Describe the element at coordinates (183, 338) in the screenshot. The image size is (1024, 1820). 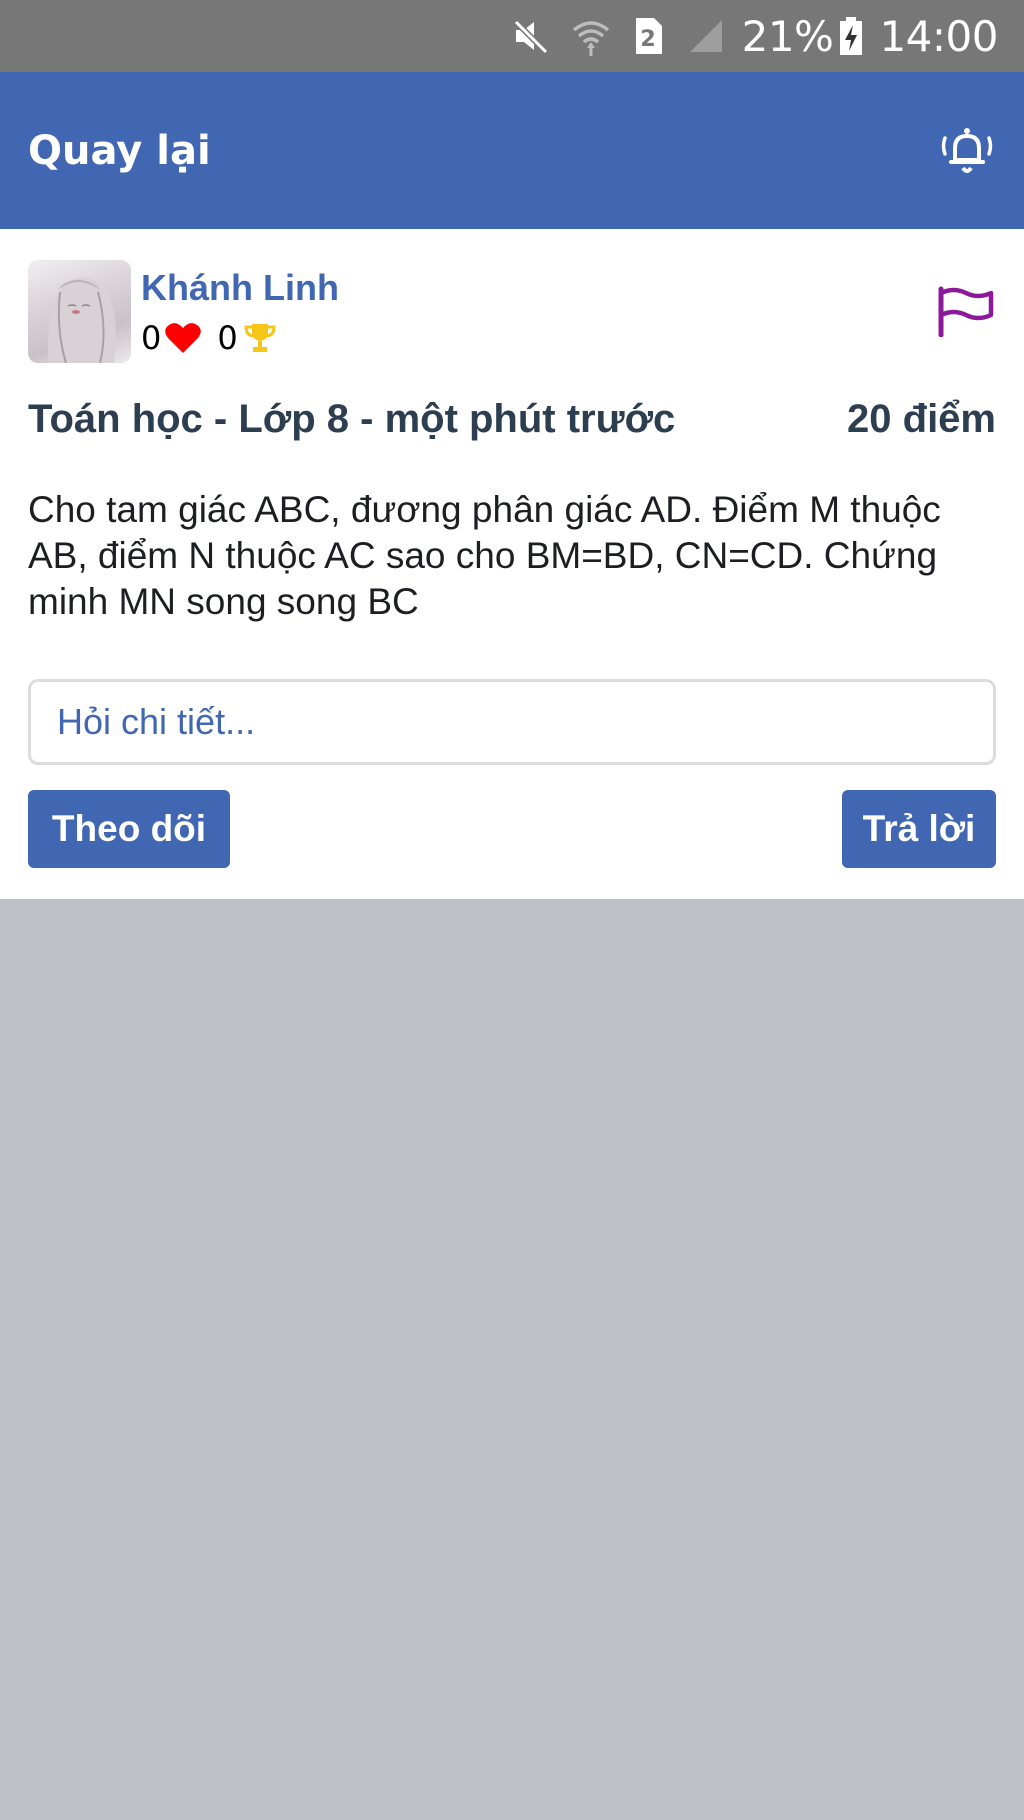
I see `heart-icon` at that location.